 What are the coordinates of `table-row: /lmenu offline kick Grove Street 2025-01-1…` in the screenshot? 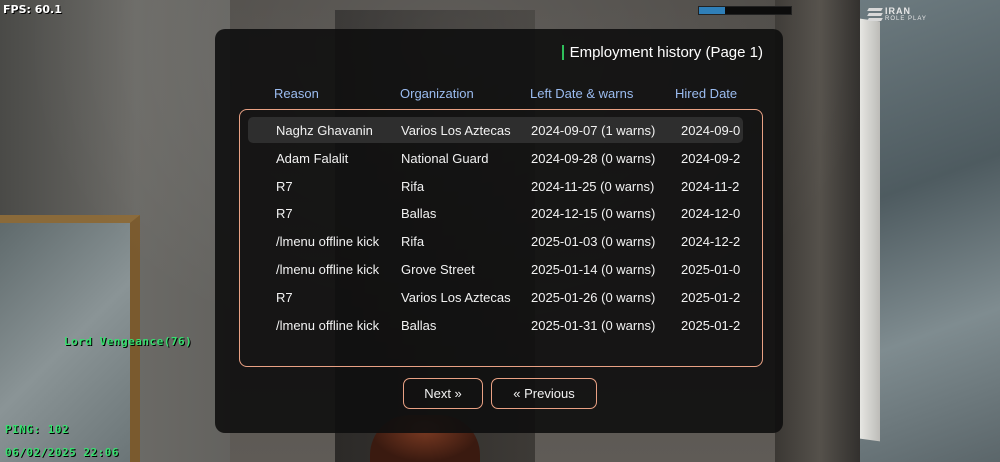 It's located at (495, 269).